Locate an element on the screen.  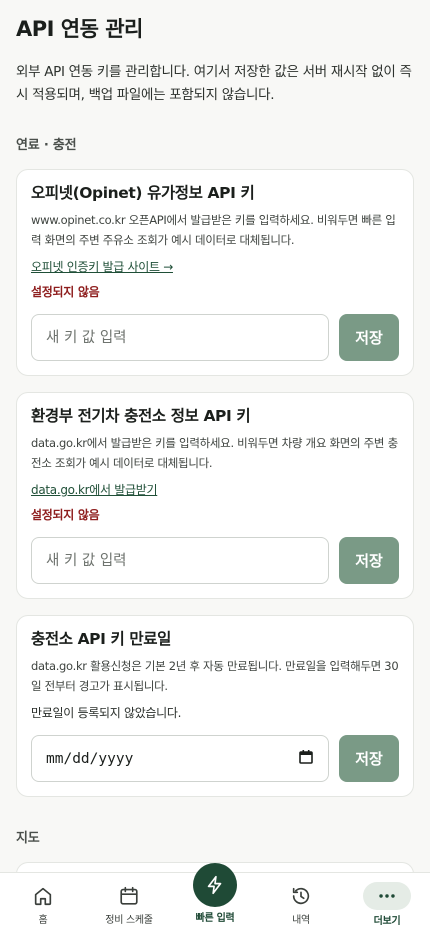
nav-history: 내역 is located at coordinates (301, 902).